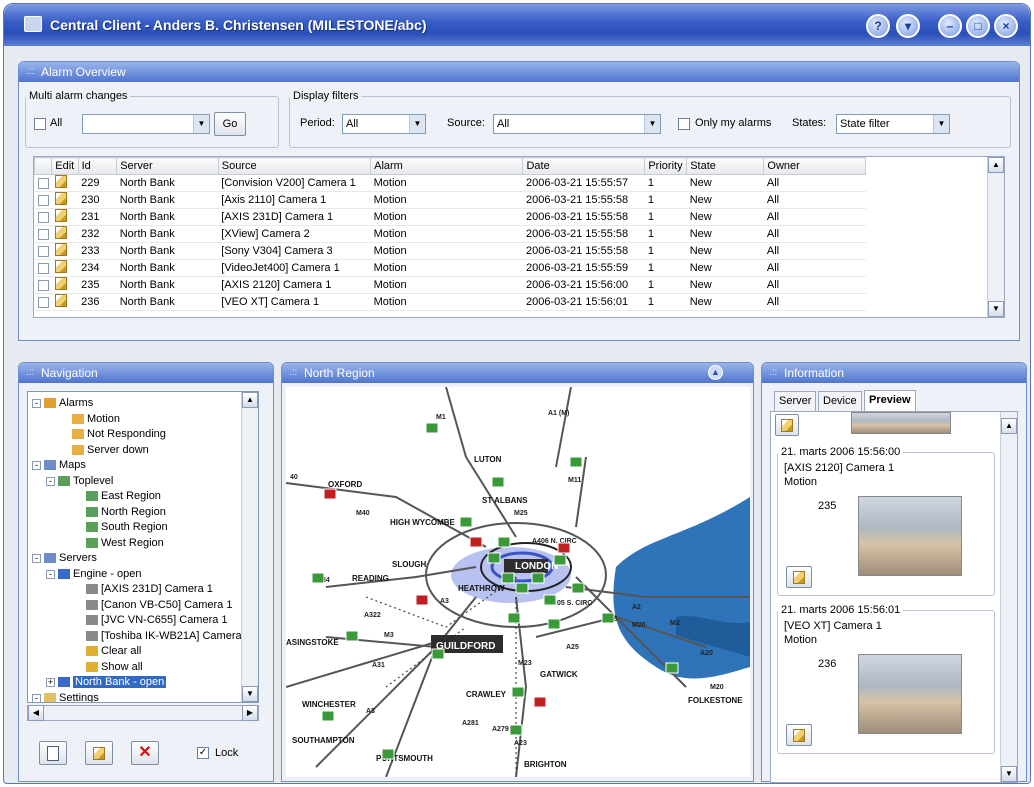 This screenshot has height=787, width=1034. What do you see at coordinates (99, 753) in the screenshot?
I see `edit-button` at bounding box center [99, 753].